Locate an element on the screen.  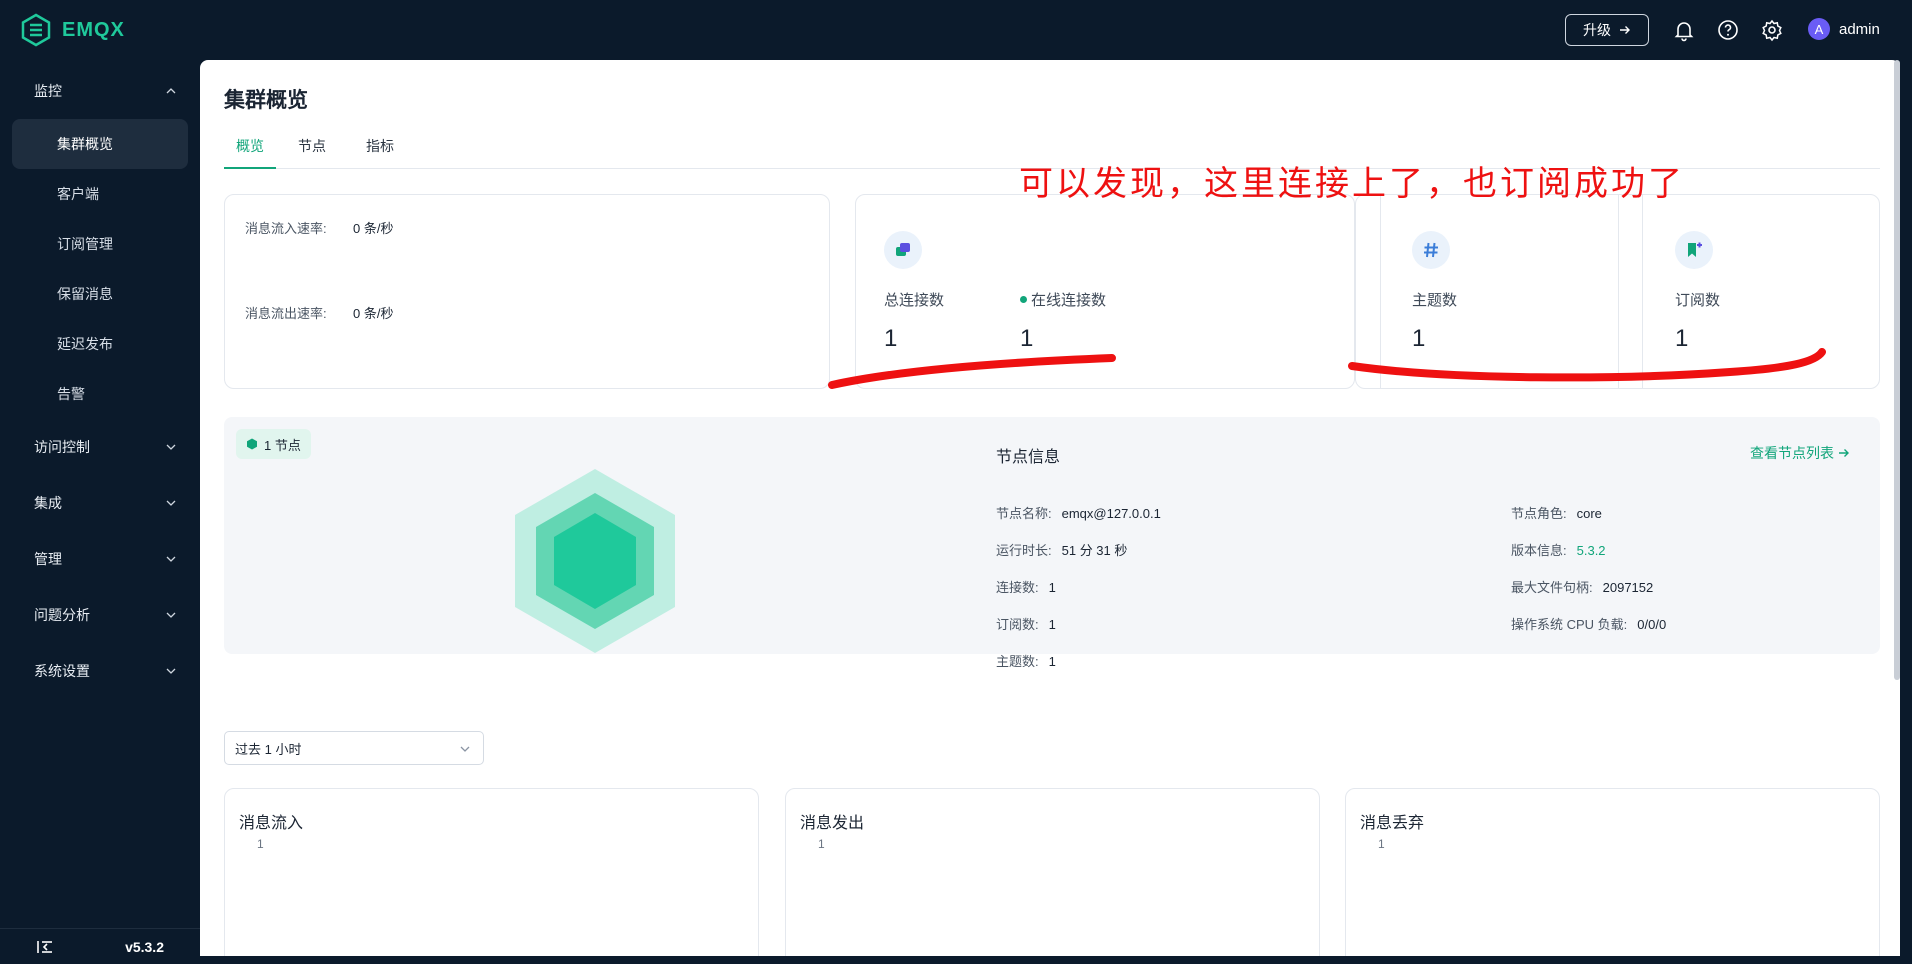
outbound-rate-label: 消息流出速率: is located at coordinates (286, 313).